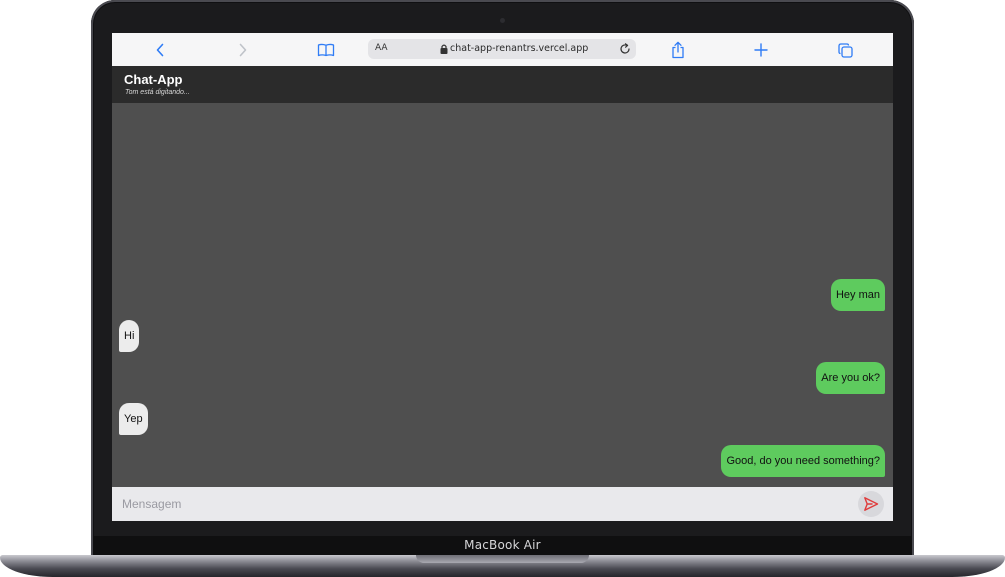 The image size is (1005, 577). I want to click on send-button, so click(871, 504).